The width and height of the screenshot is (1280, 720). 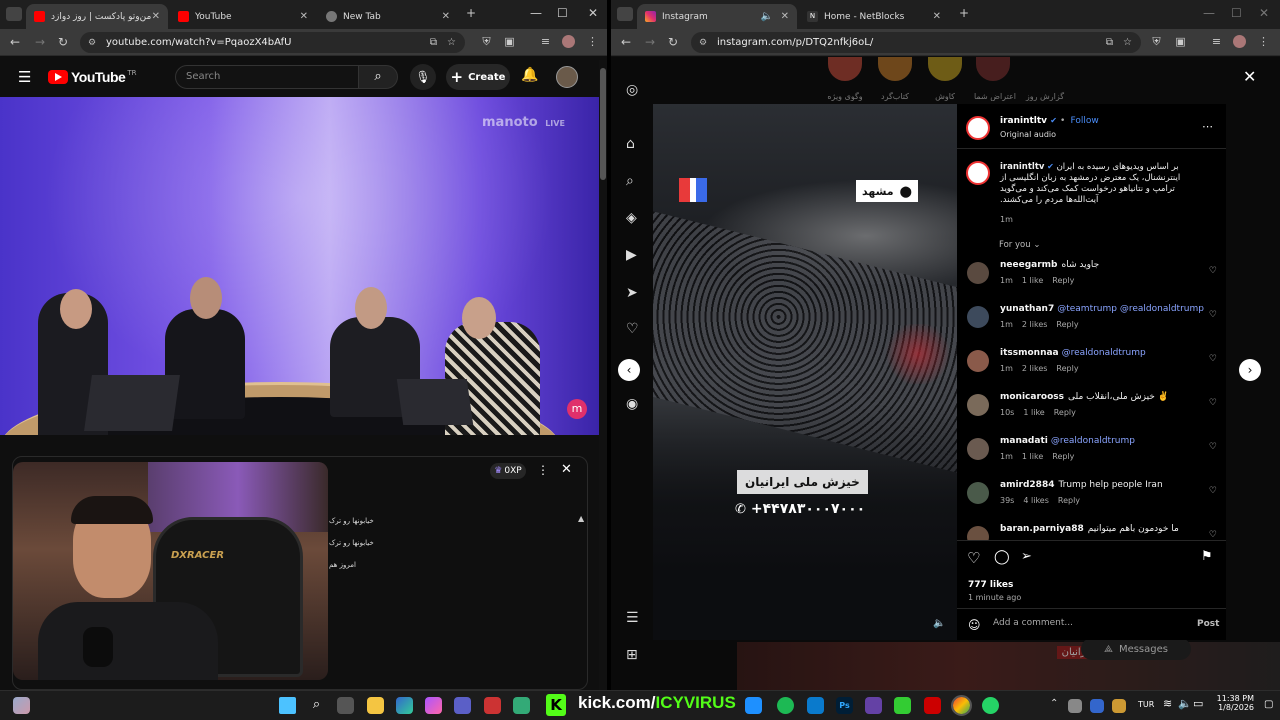 What do you see at coordinates (874, 16) in the screenshot?
I see `tab-netblocks: N Home - NetBlocks ✕` at bounding box center [874, 16].